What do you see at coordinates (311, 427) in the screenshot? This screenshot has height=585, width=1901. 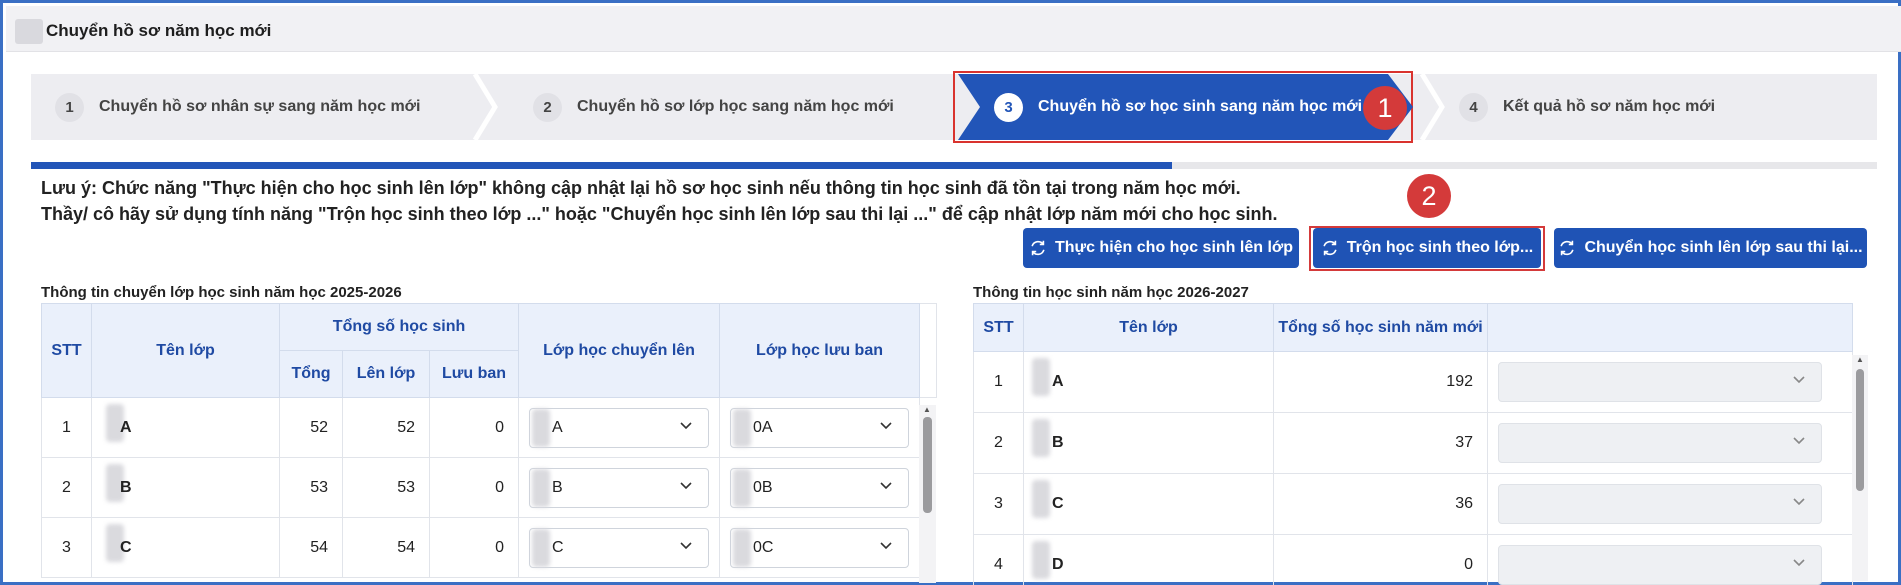 I see `row-total: 52` at bounding box center [311, 427].